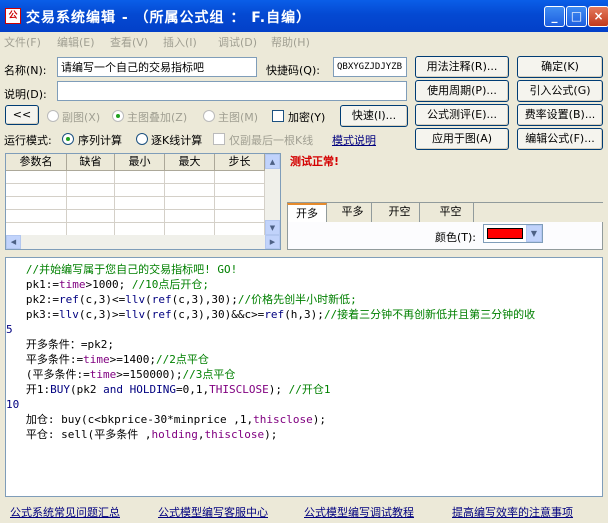 The height and width of the screenshot is (523, 608). What do you see at coordinates (278, 116) in the screenshot?
I see `encrypt-checkbox` at bounding box center [278, 116].